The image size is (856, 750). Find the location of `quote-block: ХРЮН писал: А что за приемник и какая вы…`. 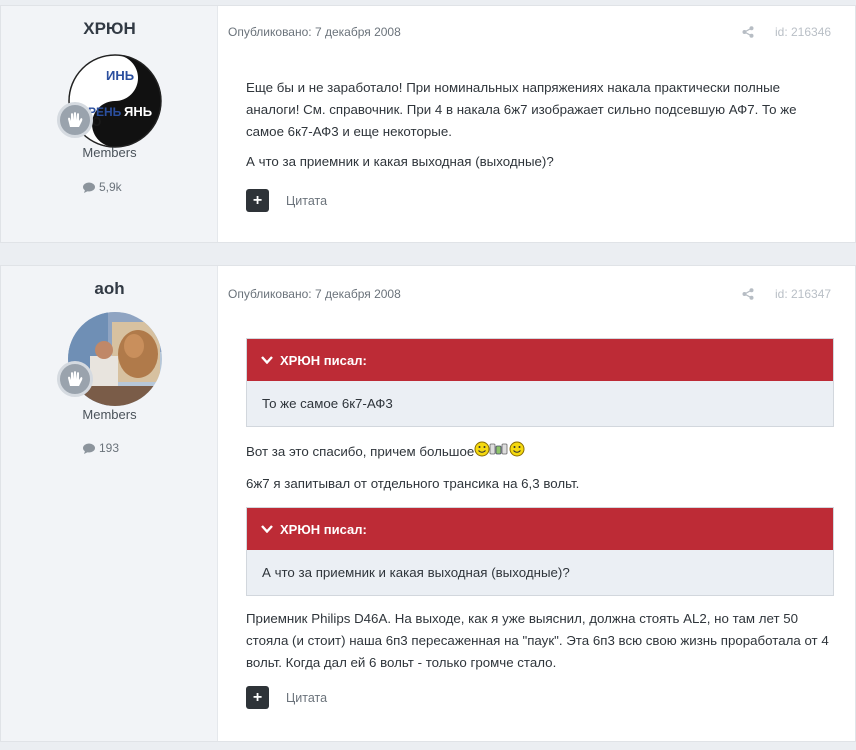

quote-block: ХРЮН писал: А что за приемник и какая вы… is located at coordinates (540, 551).